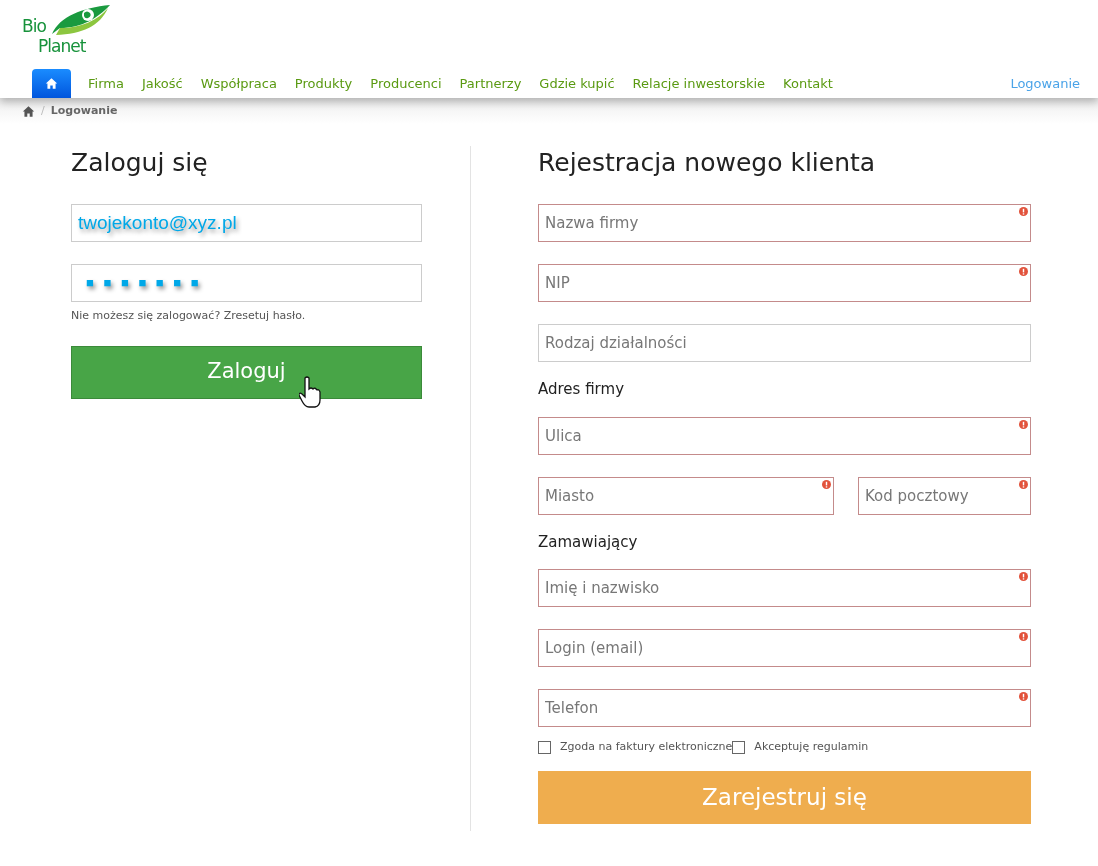 The height and width of the screenshot is (866, 1098). Describe the element at coordinates (62, 46) in the screenshot. I see `logo-text: Planet` at that location.